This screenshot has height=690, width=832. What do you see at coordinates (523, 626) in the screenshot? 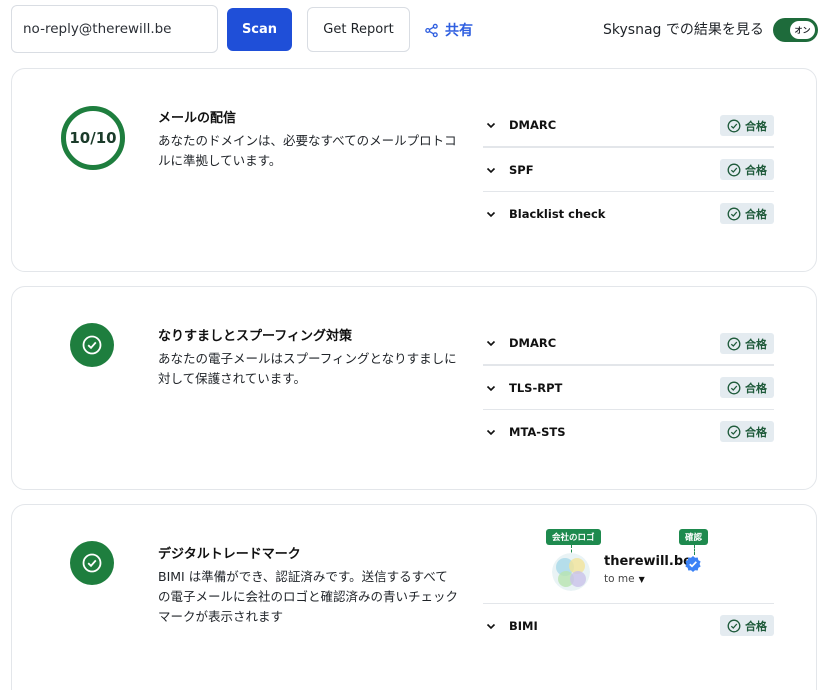
I see `check-name: BIMI` at bounding box center [523, 626].